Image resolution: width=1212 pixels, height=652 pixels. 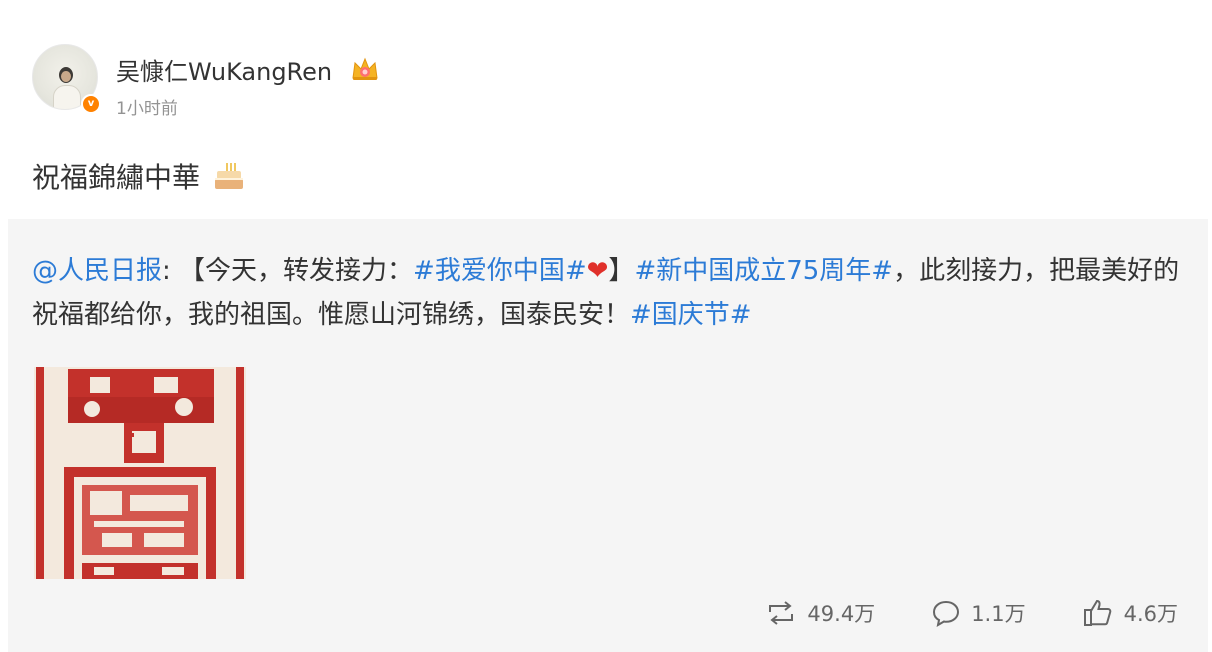 What do you see at coordinates (500, 271) in the screenshot?
I see `hashtag-link-woaini: #我爱你中国#` at bounding box center [500, 271].